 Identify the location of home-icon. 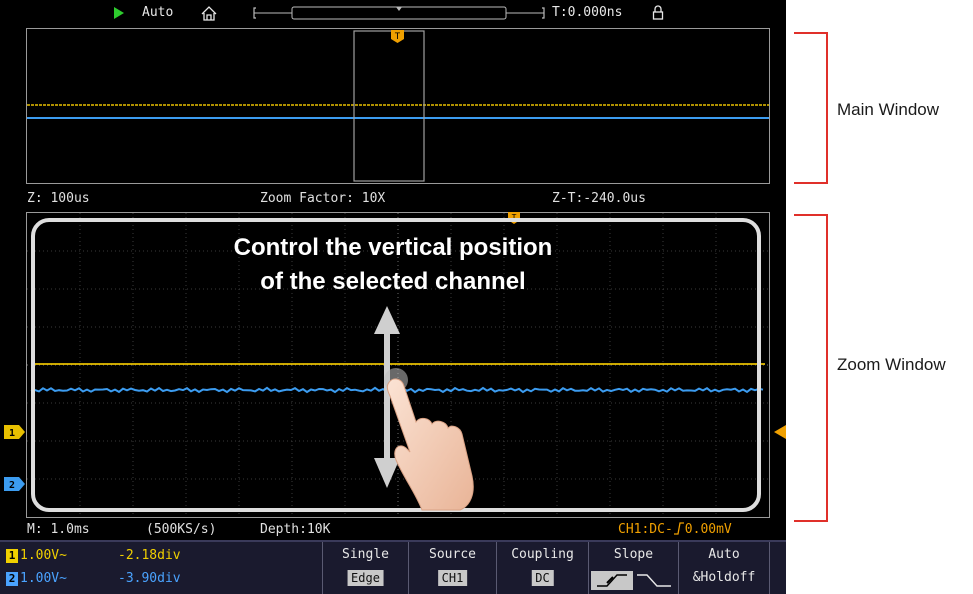
(209, 13).